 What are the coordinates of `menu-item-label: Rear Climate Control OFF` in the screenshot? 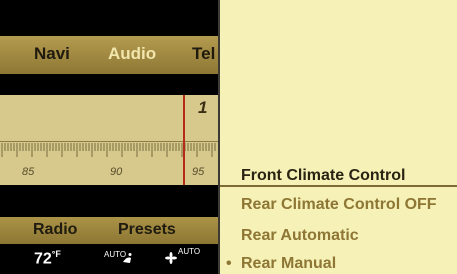 It's located at (339, 204).